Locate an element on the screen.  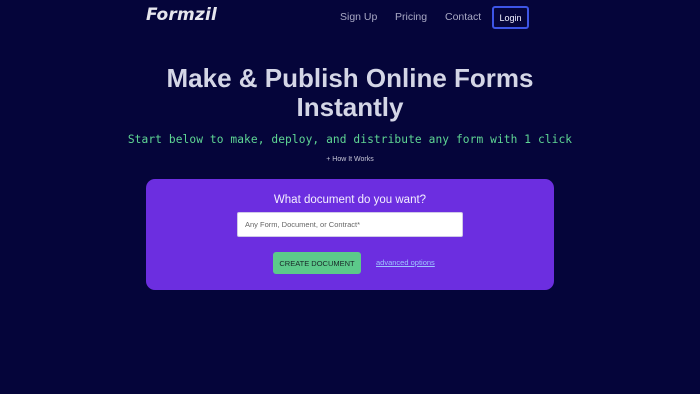
hero-title-line-1: Make & Publish Online Forms is located at coordinates (350, 78).